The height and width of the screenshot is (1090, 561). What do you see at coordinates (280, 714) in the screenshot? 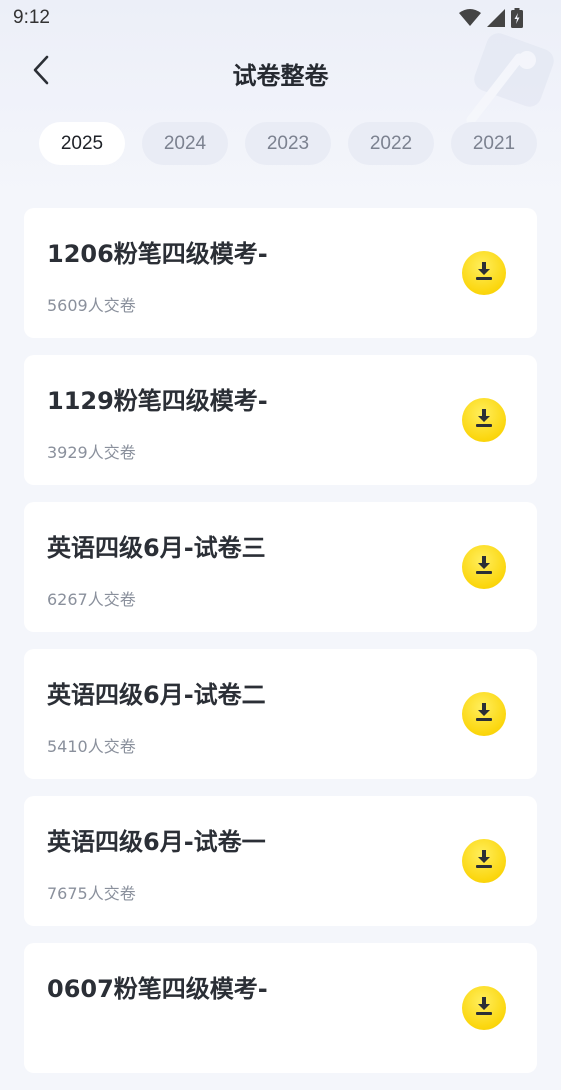
I see `paper-card: 英语四级6月-试卷二 5410人交卷` at bounding box center [280, 714].